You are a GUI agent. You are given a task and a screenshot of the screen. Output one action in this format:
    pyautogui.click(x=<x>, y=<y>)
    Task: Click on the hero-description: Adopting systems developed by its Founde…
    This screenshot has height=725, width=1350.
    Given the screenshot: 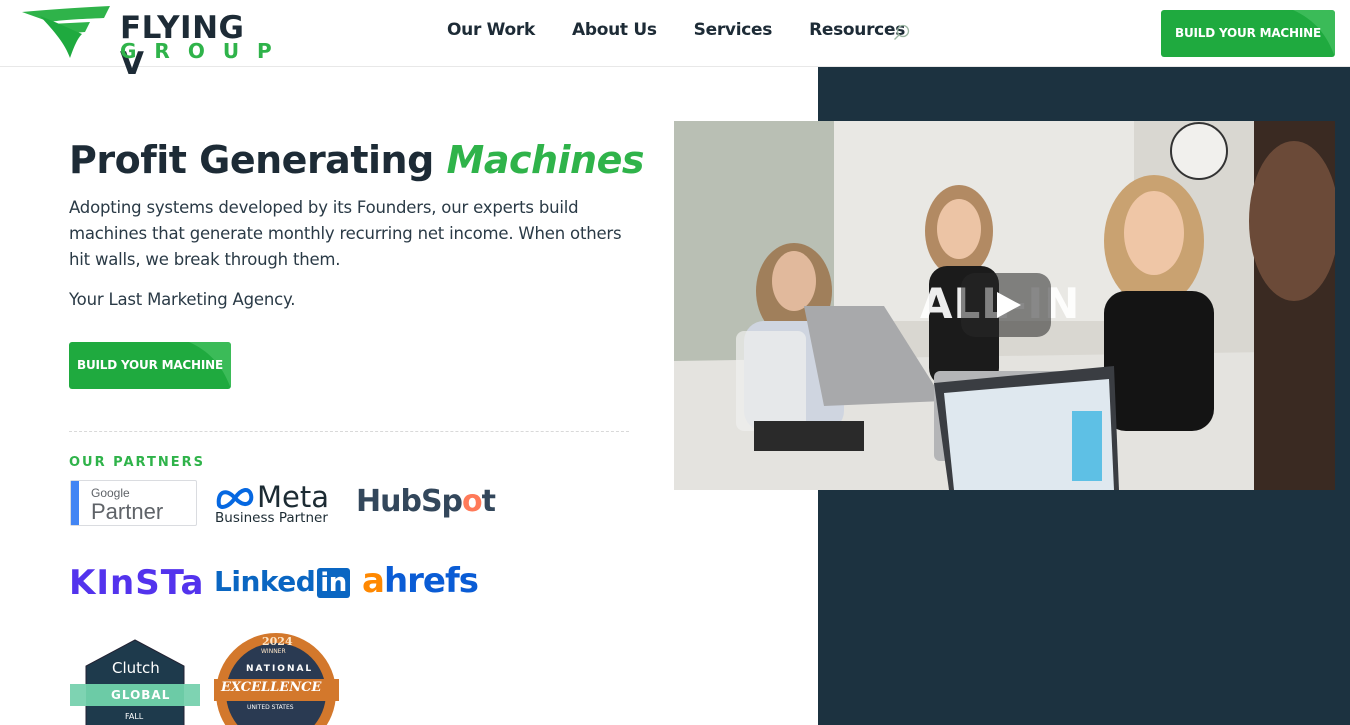 What is the action you would take?
    pyautogui.click(x=345, y=233)
    